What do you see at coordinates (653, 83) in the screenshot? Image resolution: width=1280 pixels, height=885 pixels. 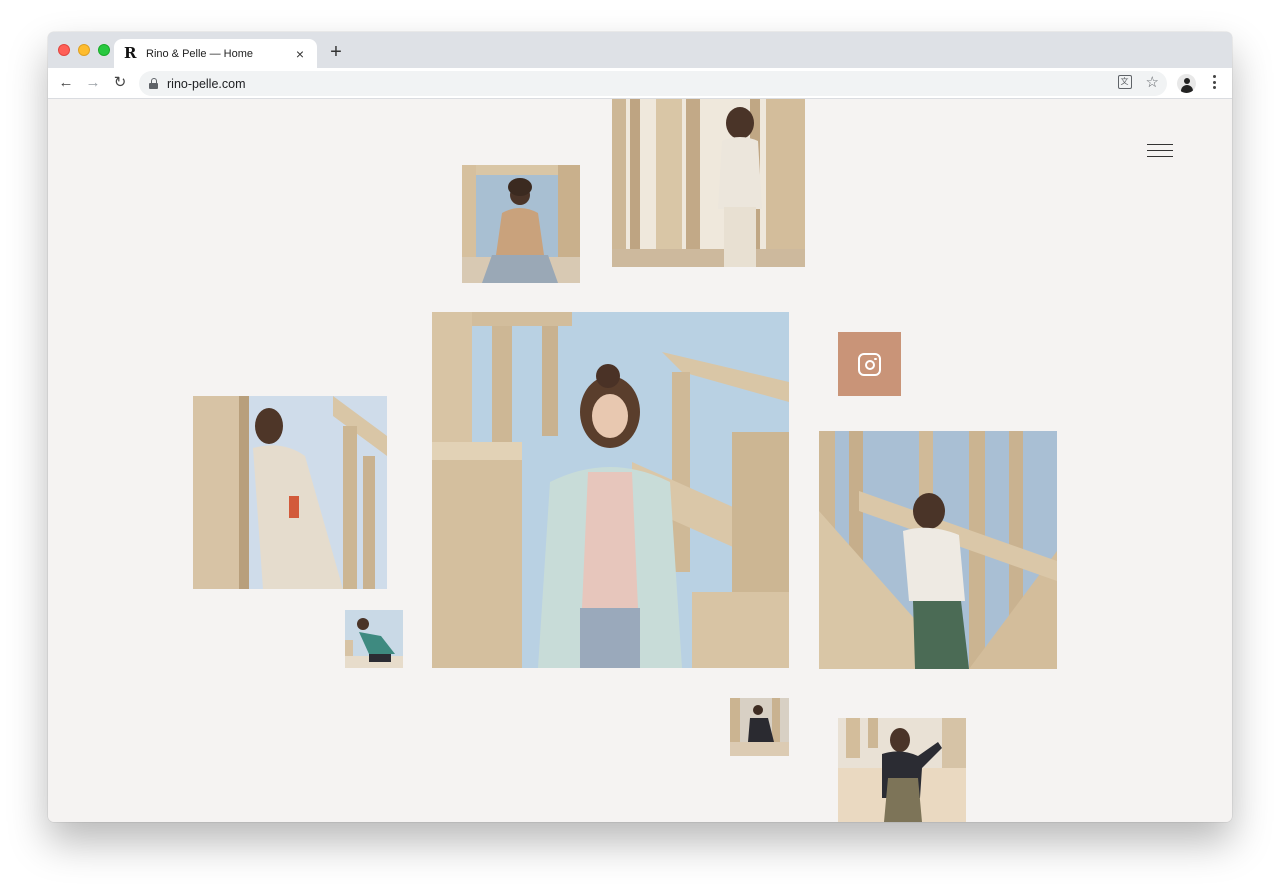 I see `address-bar: rino-pelle.com 文 ☆` at bounding box center [653, 83].